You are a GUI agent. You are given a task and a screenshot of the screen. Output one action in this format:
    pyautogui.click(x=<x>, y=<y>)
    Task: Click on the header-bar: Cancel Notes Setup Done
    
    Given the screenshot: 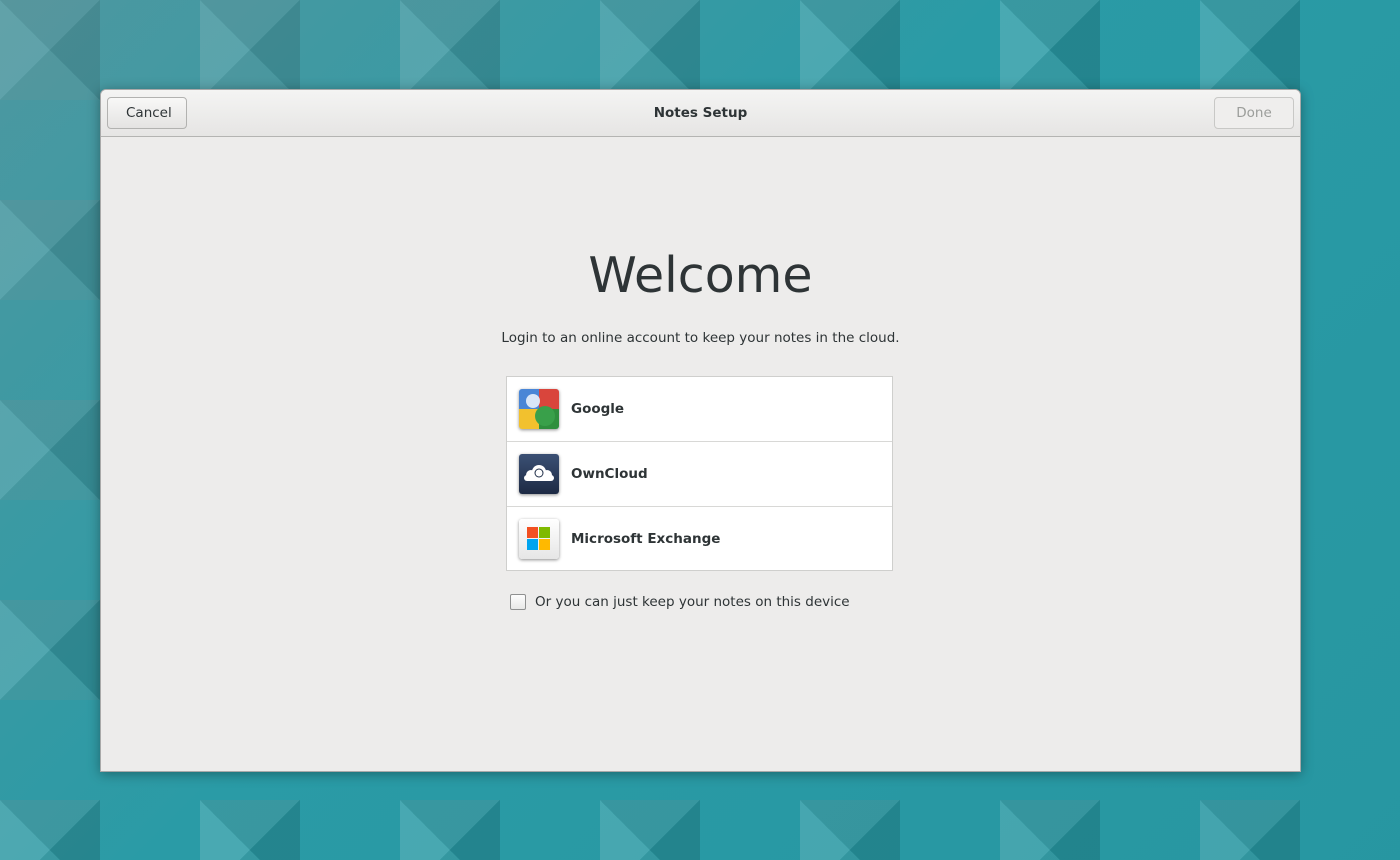 What is the action you would take?
    pyautogui.click(x=700, y=113)
    